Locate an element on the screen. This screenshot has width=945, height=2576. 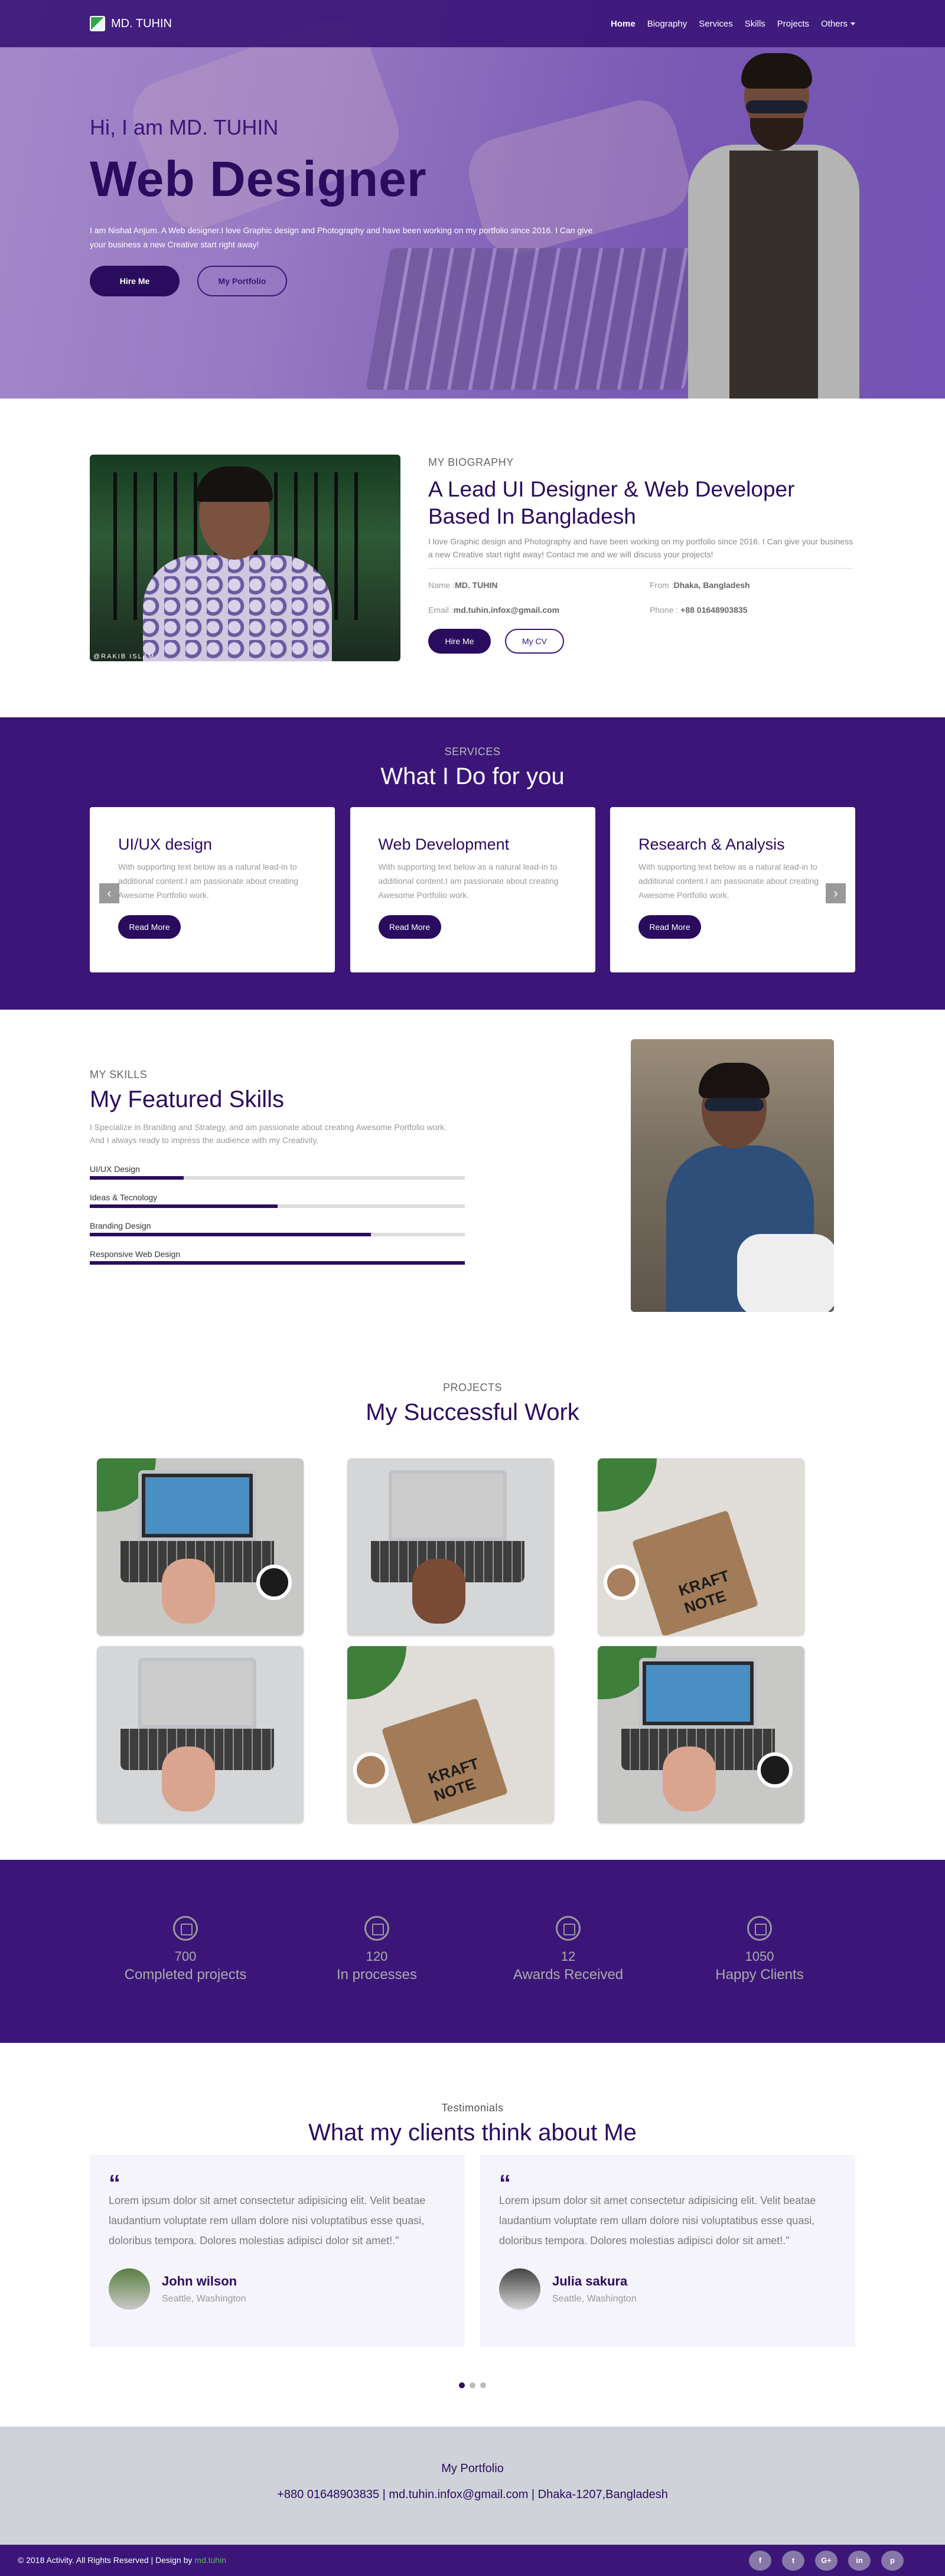
stat-number: 120 is located at coordinates (377, 1956).